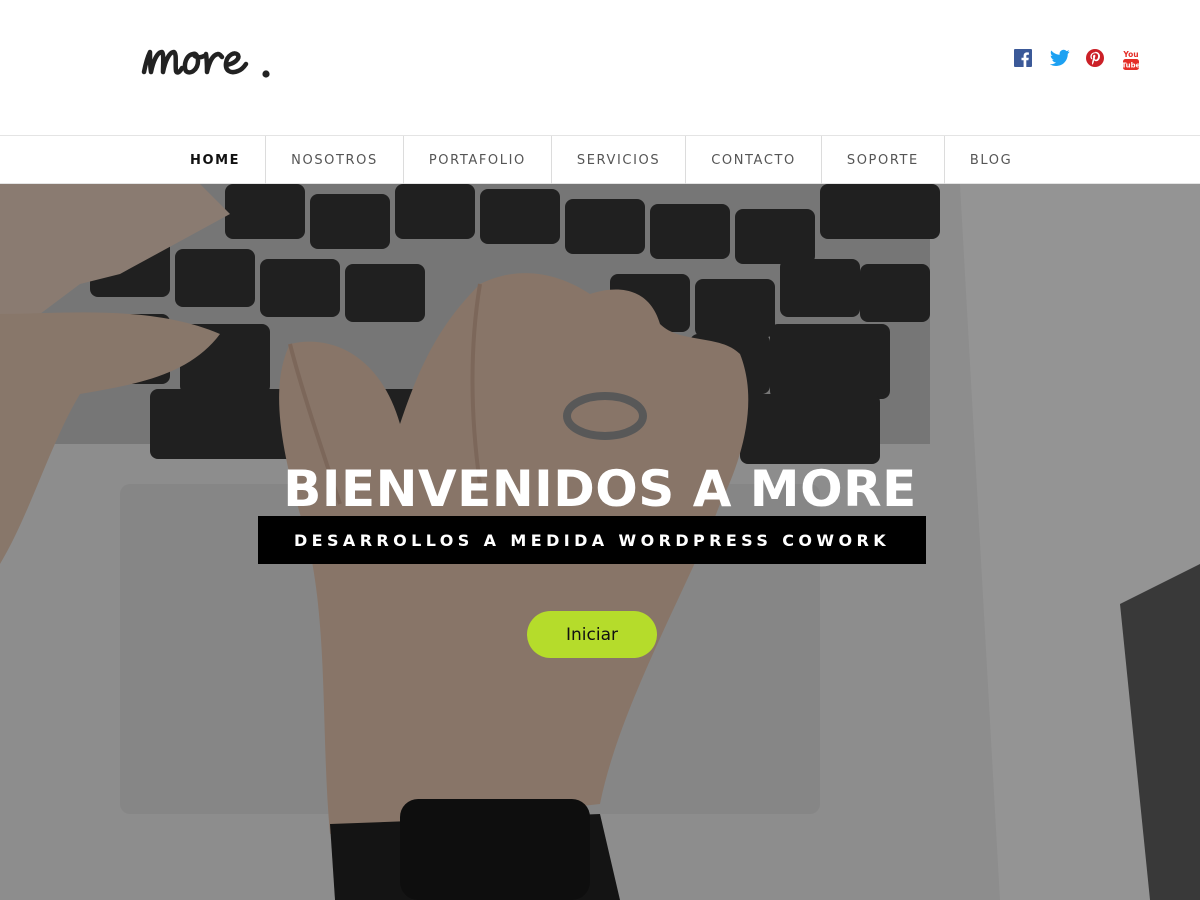  I want to click on site-logo, so click(213, 60).